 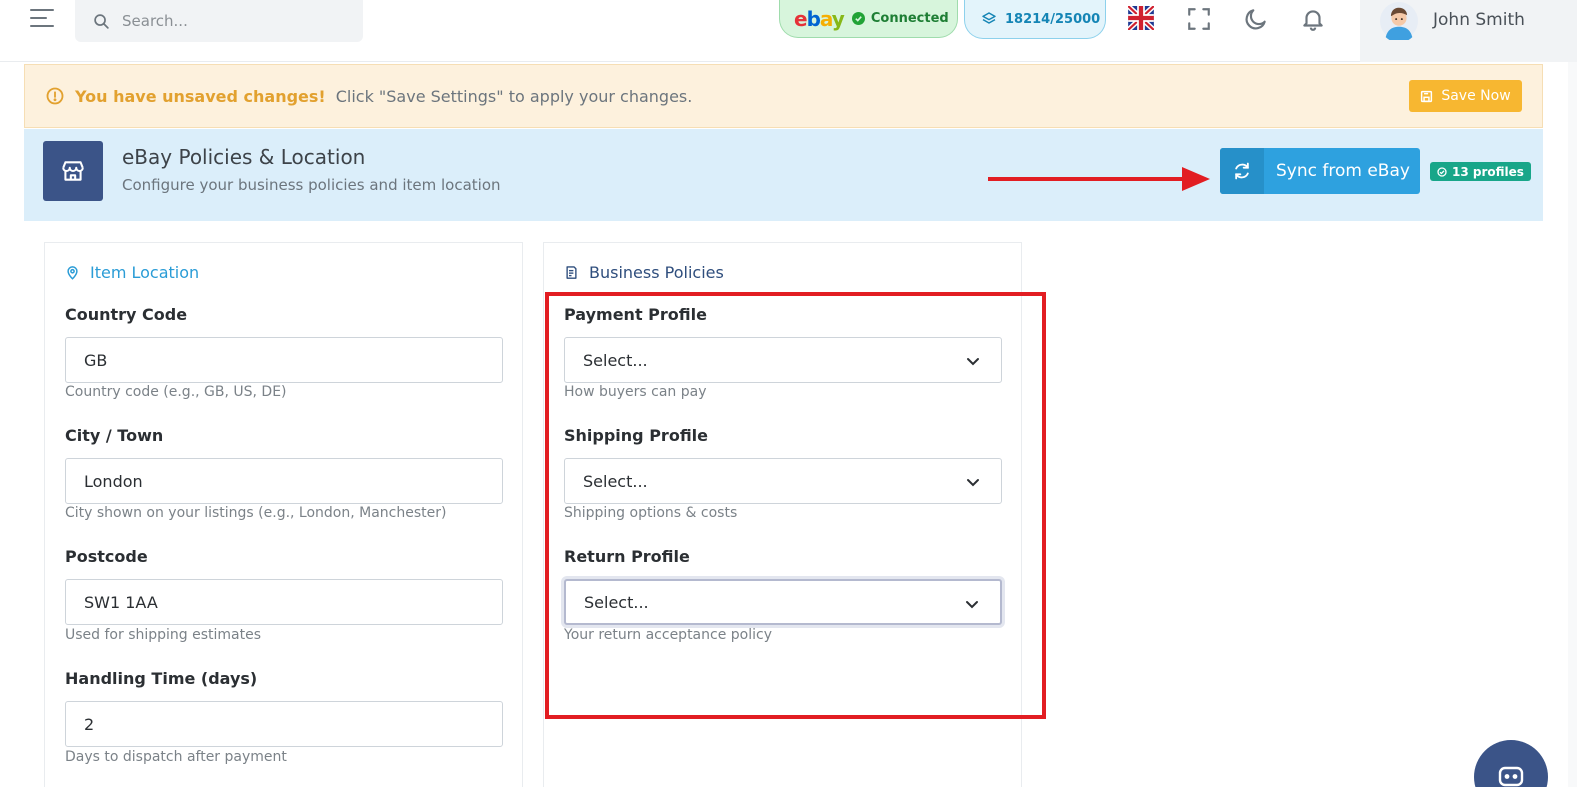 I want to click on city-input, so click(x=284, y=481).